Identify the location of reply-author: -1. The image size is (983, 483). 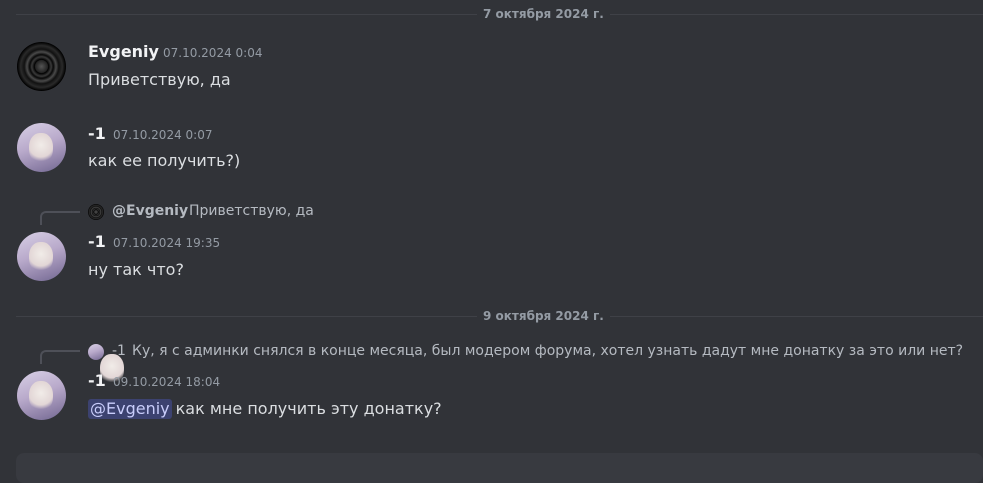
(119, 351).